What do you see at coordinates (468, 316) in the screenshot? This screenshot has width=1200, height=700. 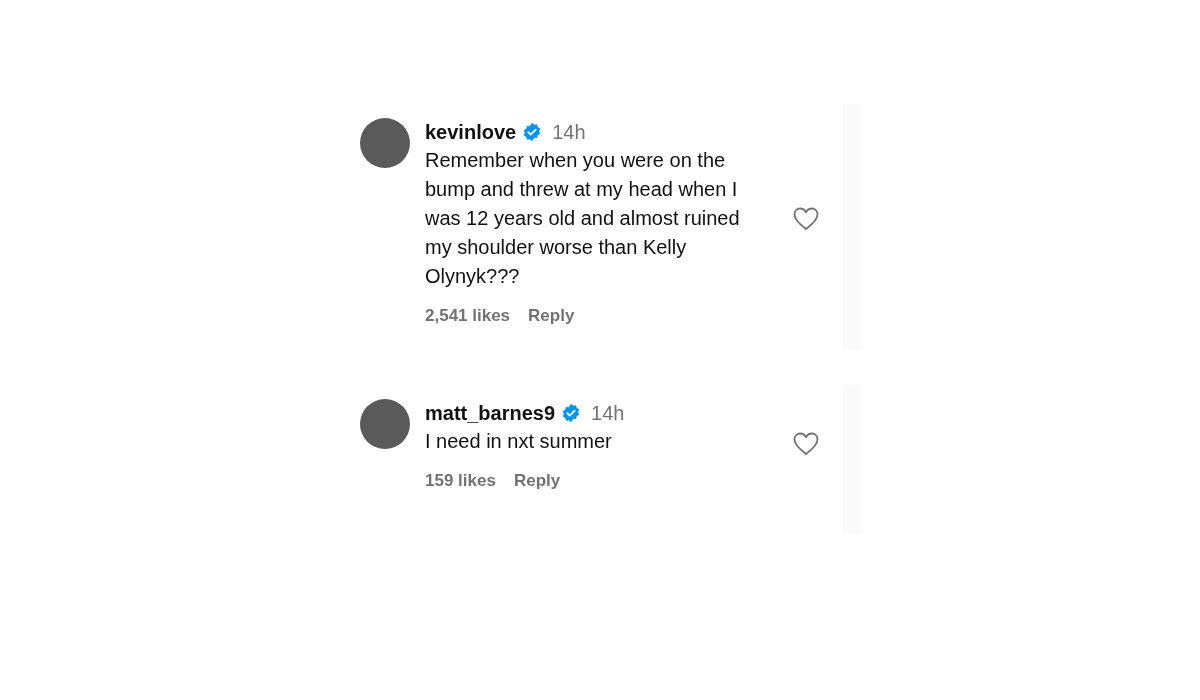 I see `likes-count: 2,541 likes` at bounding box center [468, 316].